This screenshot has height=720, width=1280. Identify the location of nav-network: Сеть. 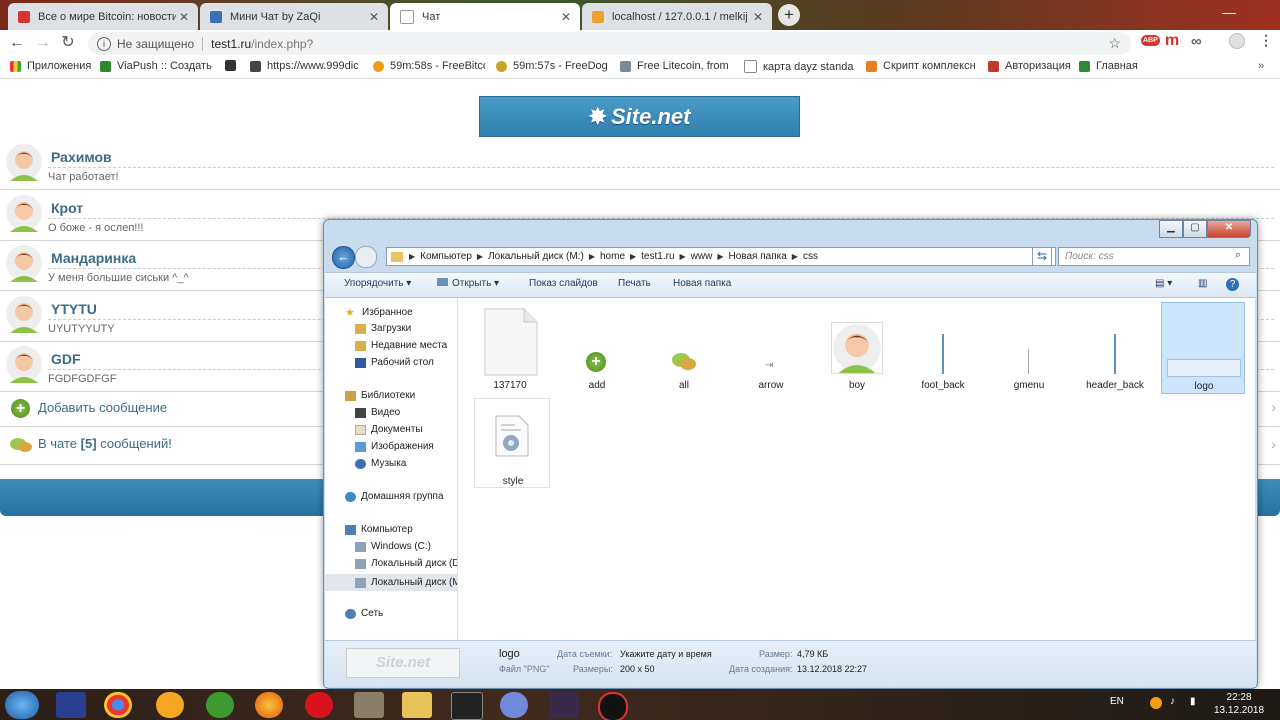
(364, 613).